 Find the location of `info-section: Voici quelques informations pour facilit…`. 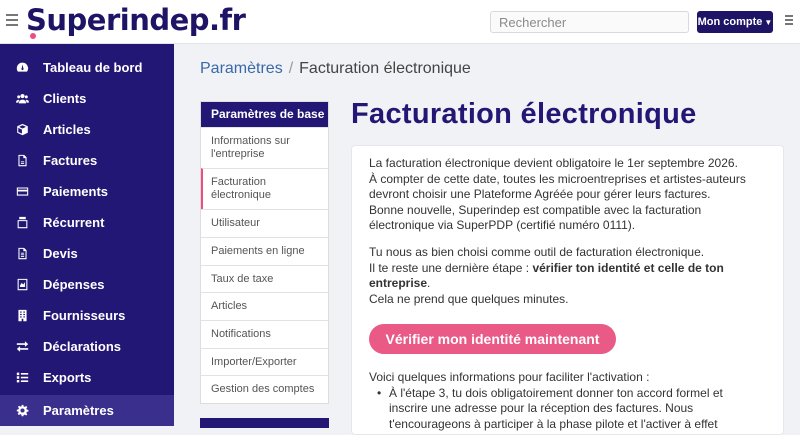

info-section: Voici quelques informations pour facilit… is located at coordinates (546, 401).